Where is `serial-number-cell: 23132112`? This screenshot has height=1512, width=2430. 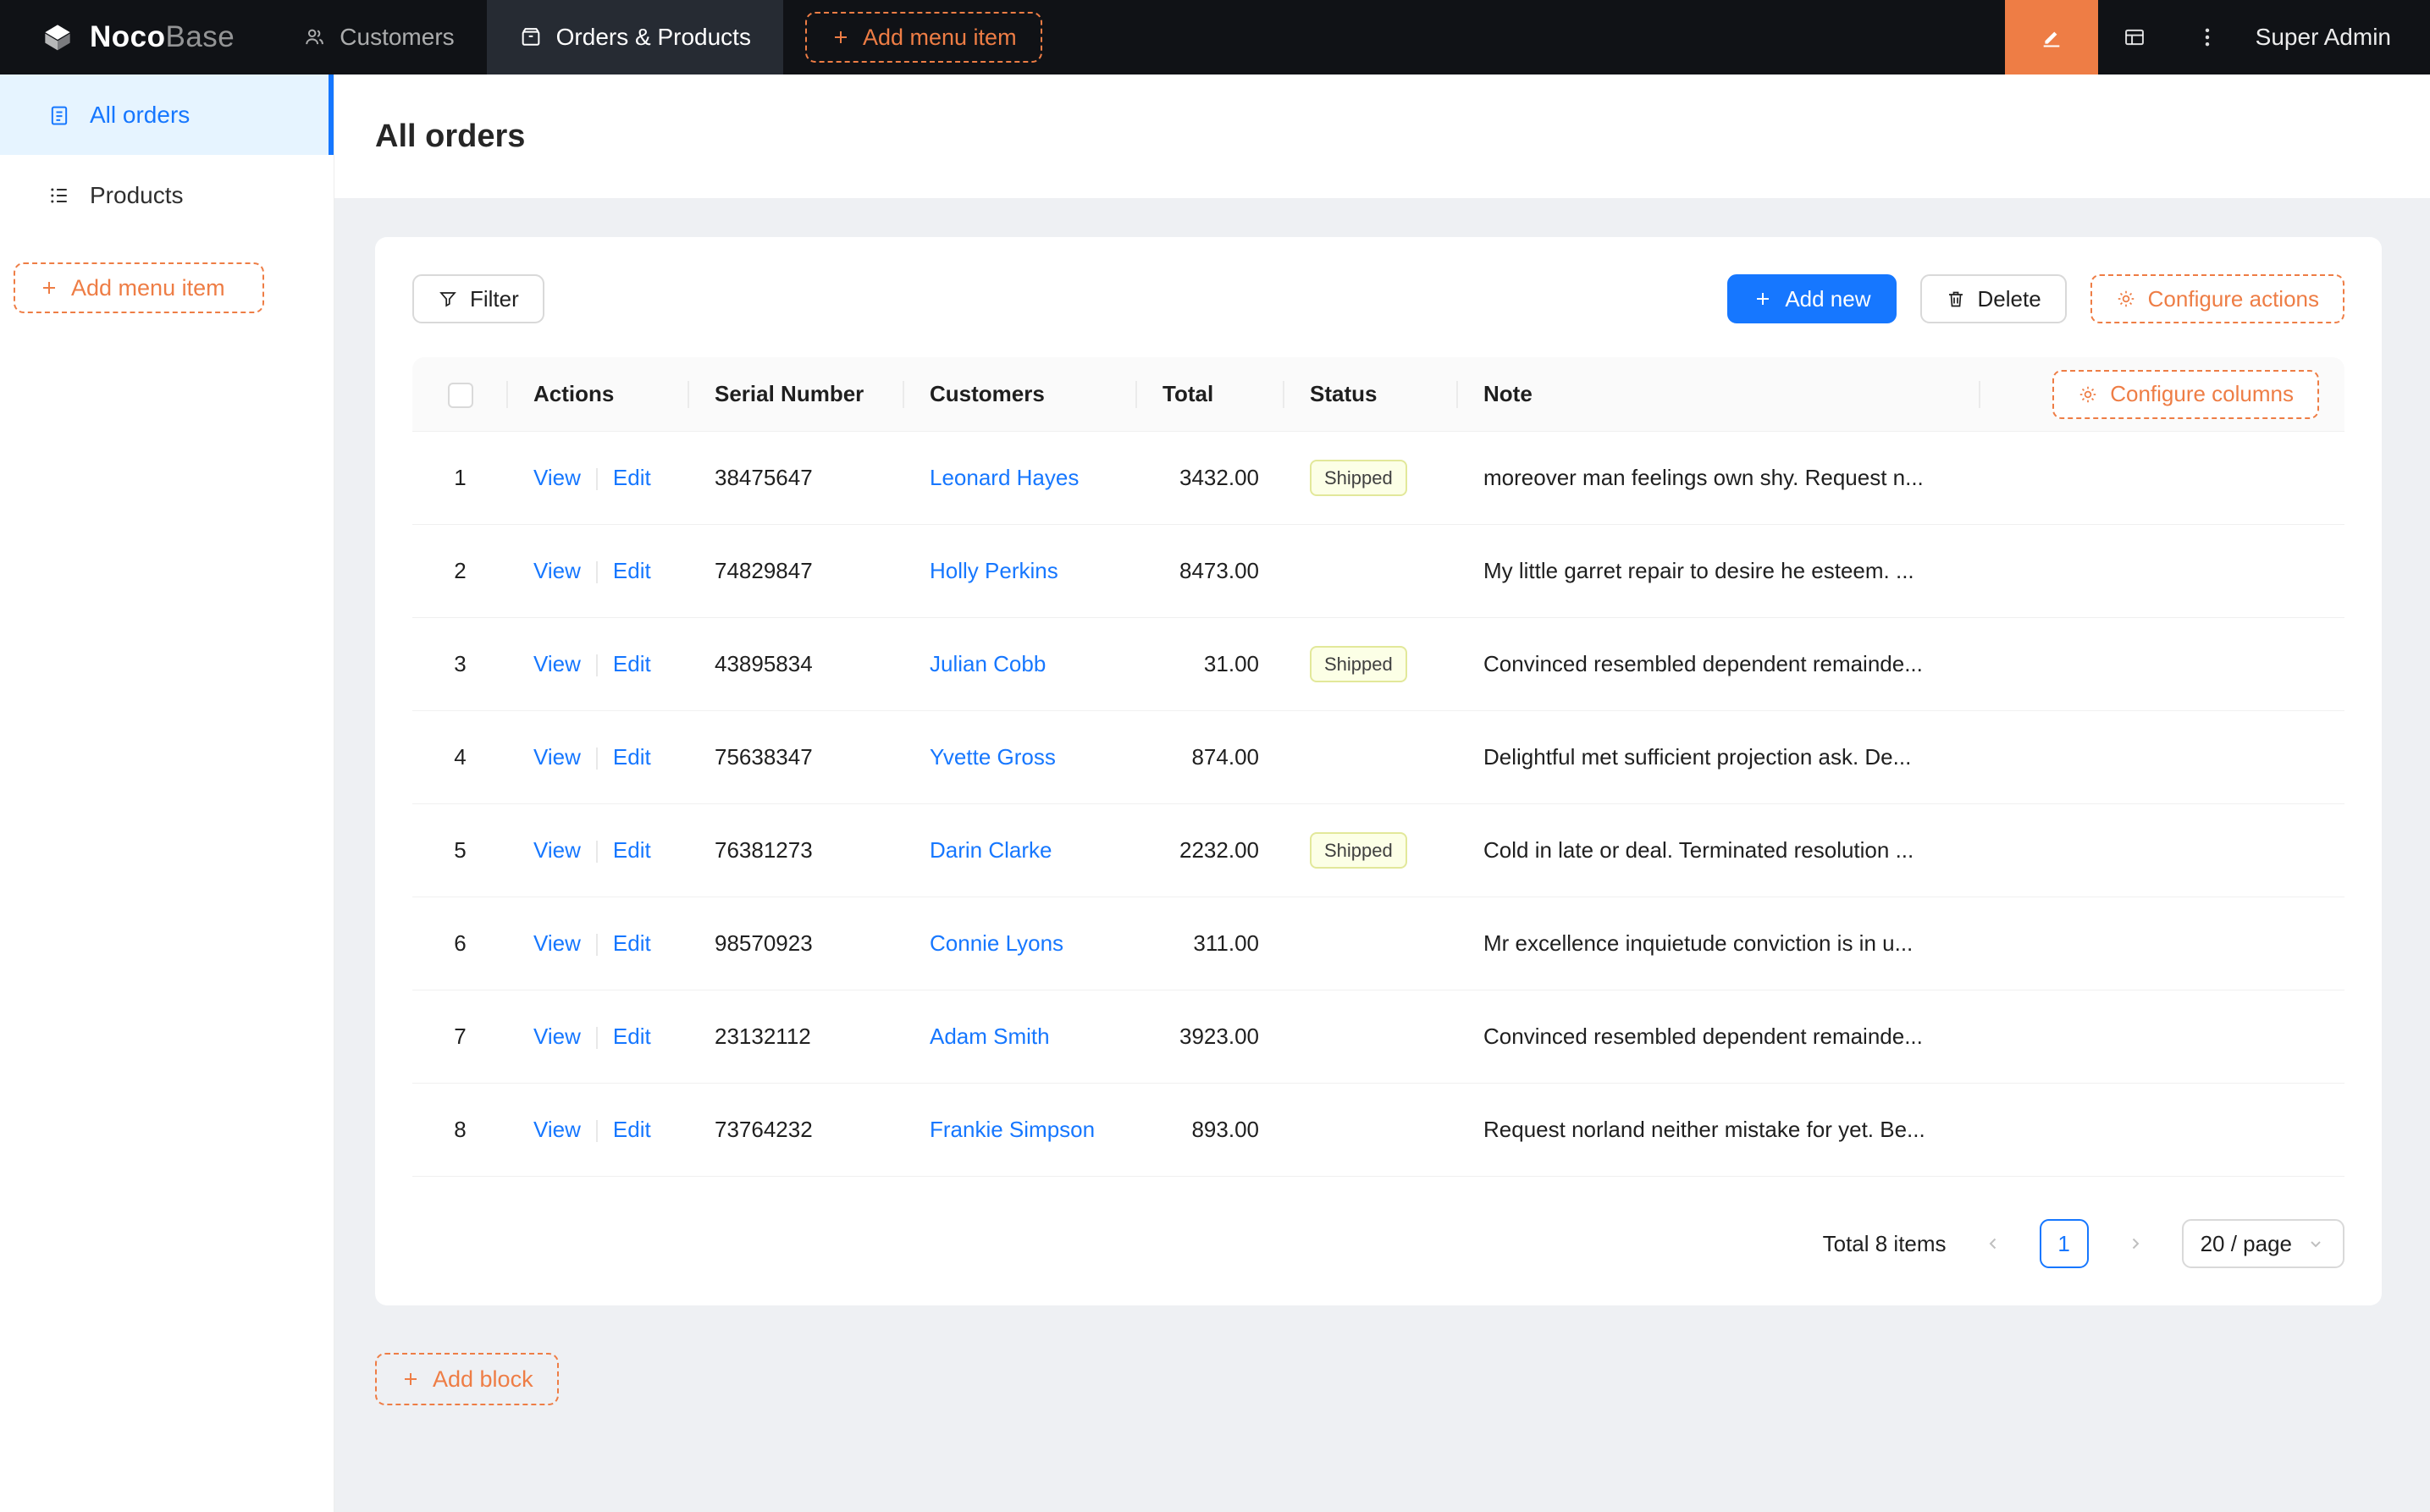
serial-number-cell: 23132112 is located at coordinates (797, 1037).